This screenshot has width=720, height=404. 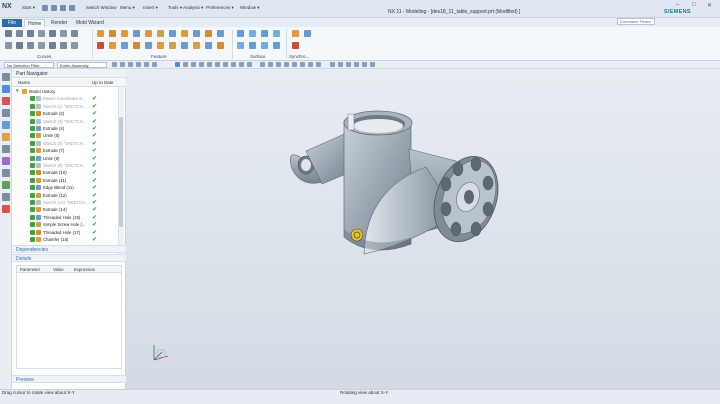 I want to click on block-icon, so click(x=112, y=45).